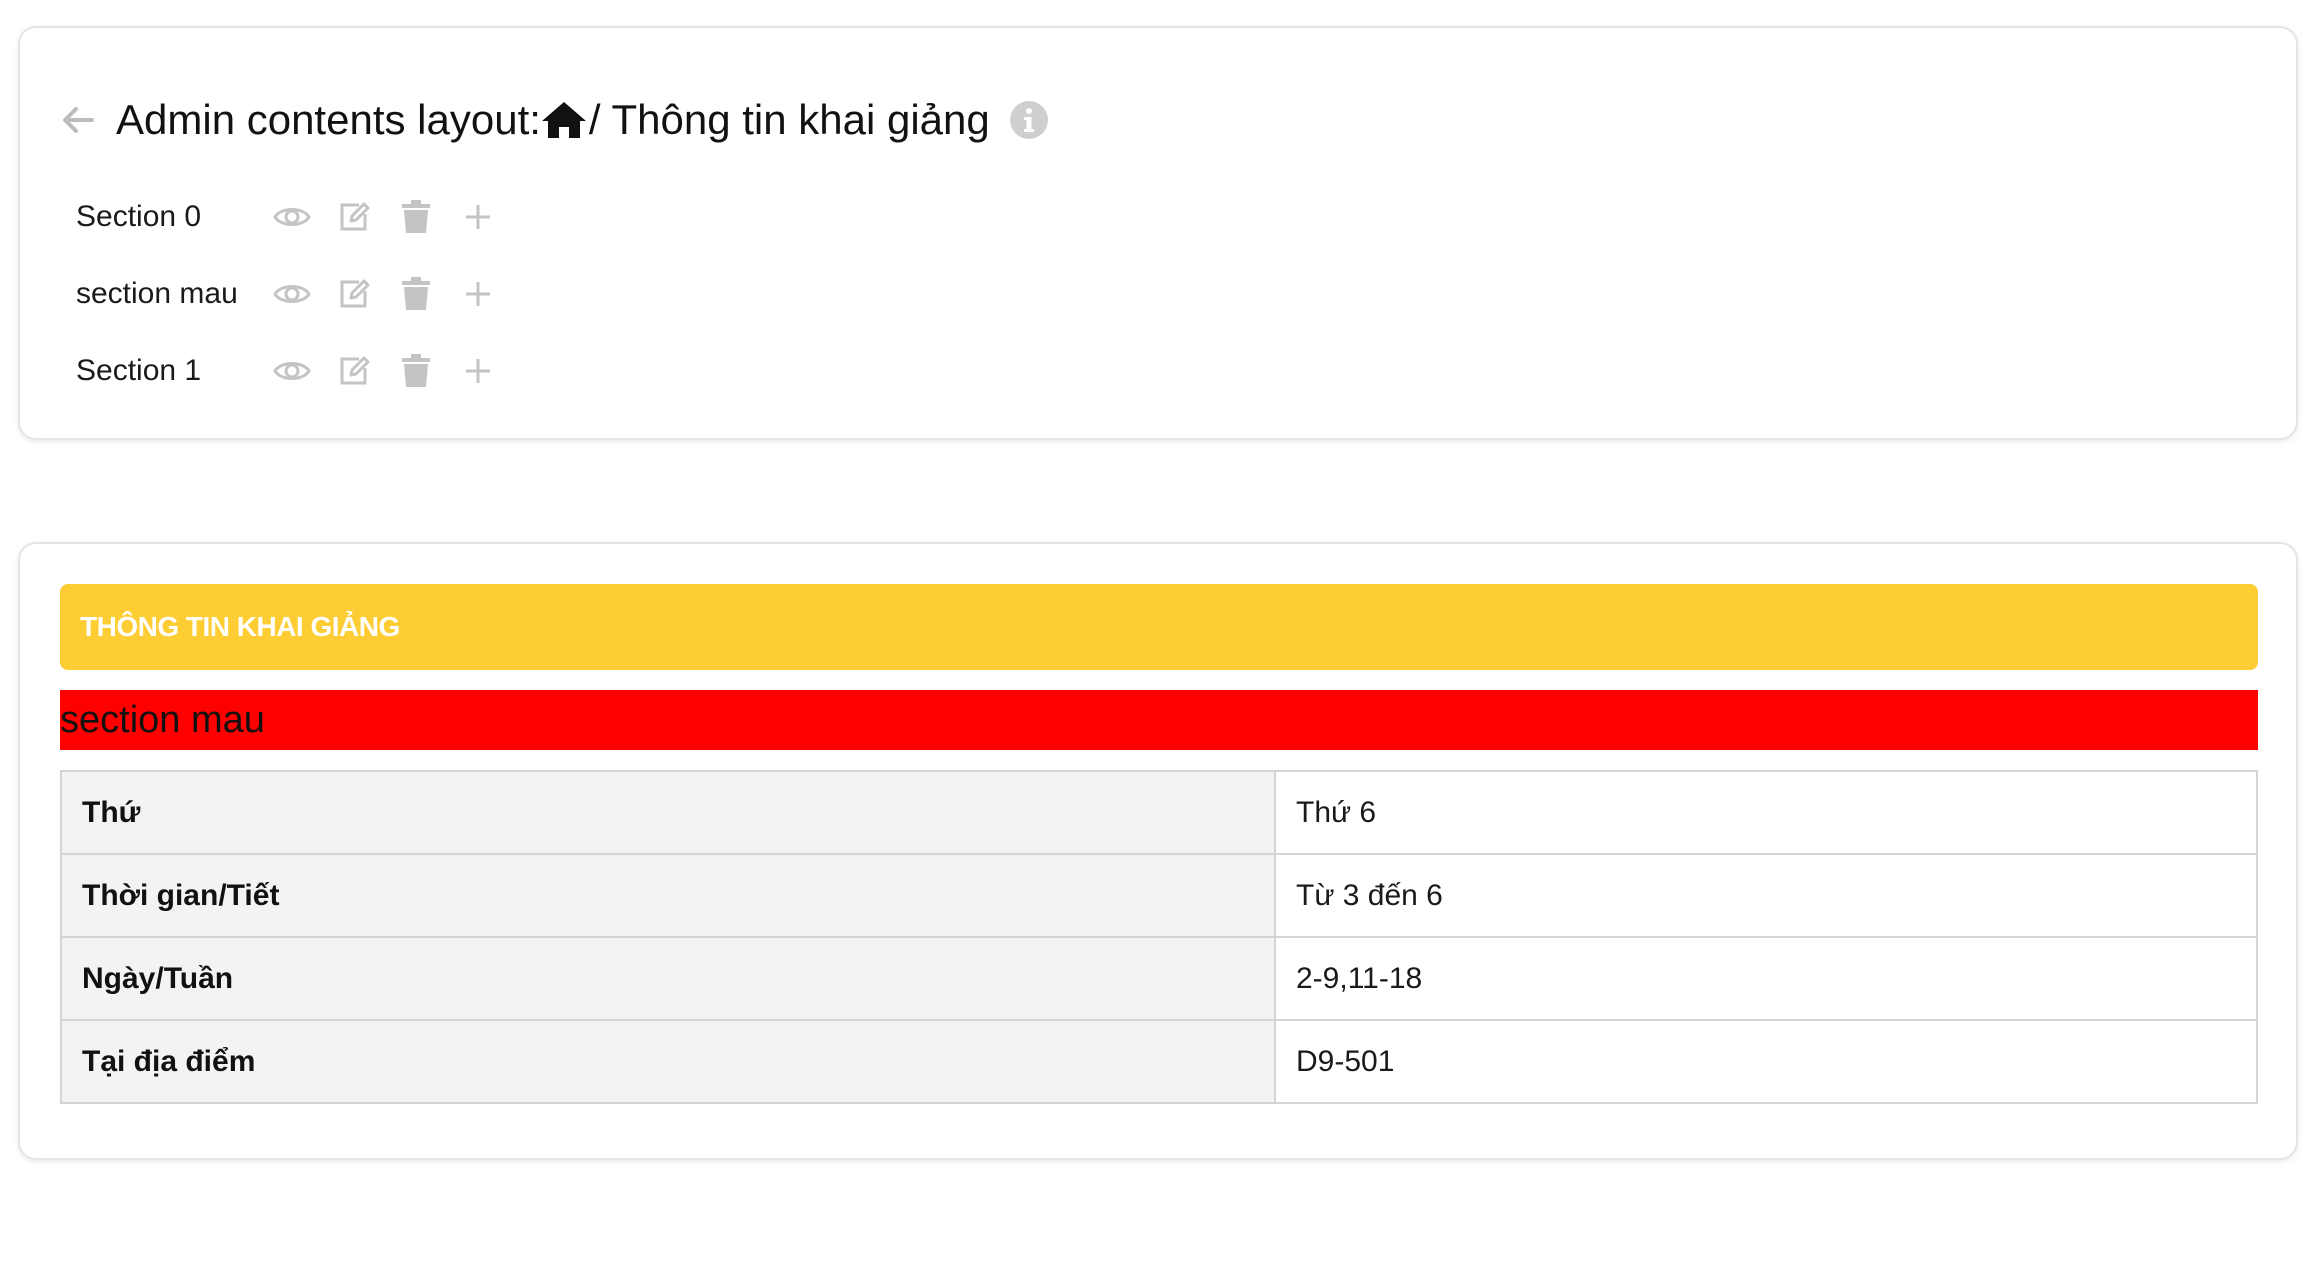  I want to click on arrow-left-icon, so click(78, 120).